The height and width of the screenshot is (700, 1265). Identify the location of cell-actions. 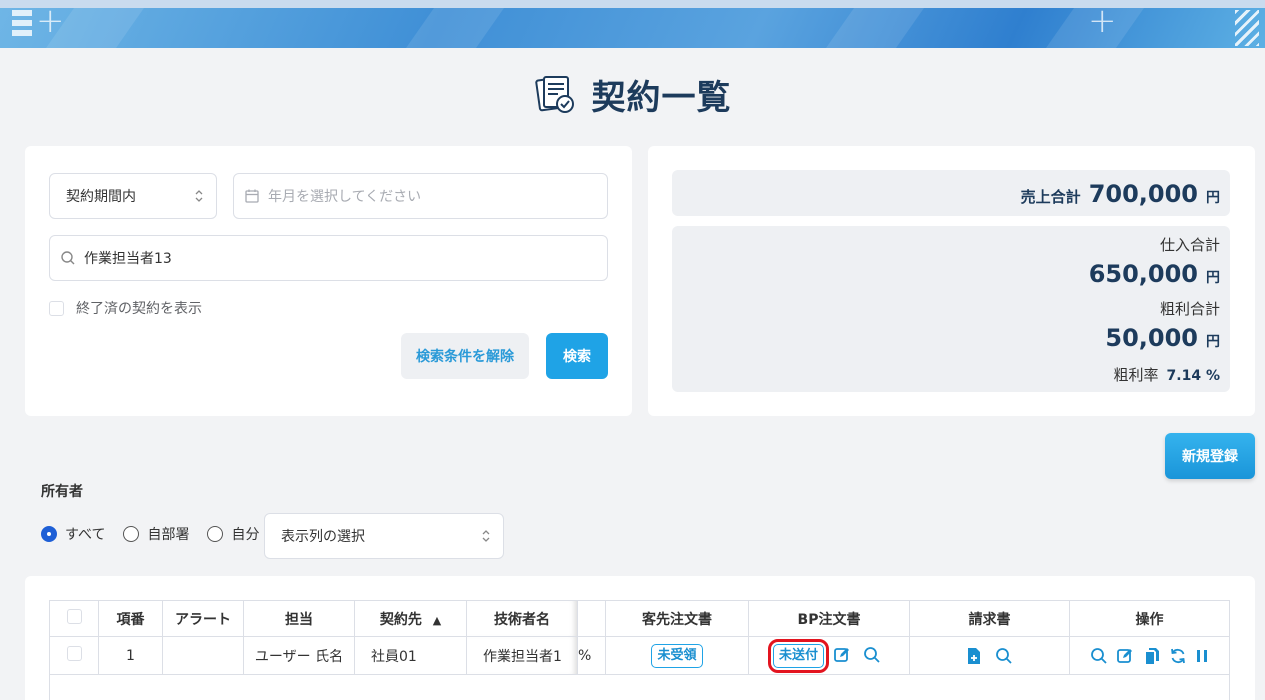
(1149, 655).